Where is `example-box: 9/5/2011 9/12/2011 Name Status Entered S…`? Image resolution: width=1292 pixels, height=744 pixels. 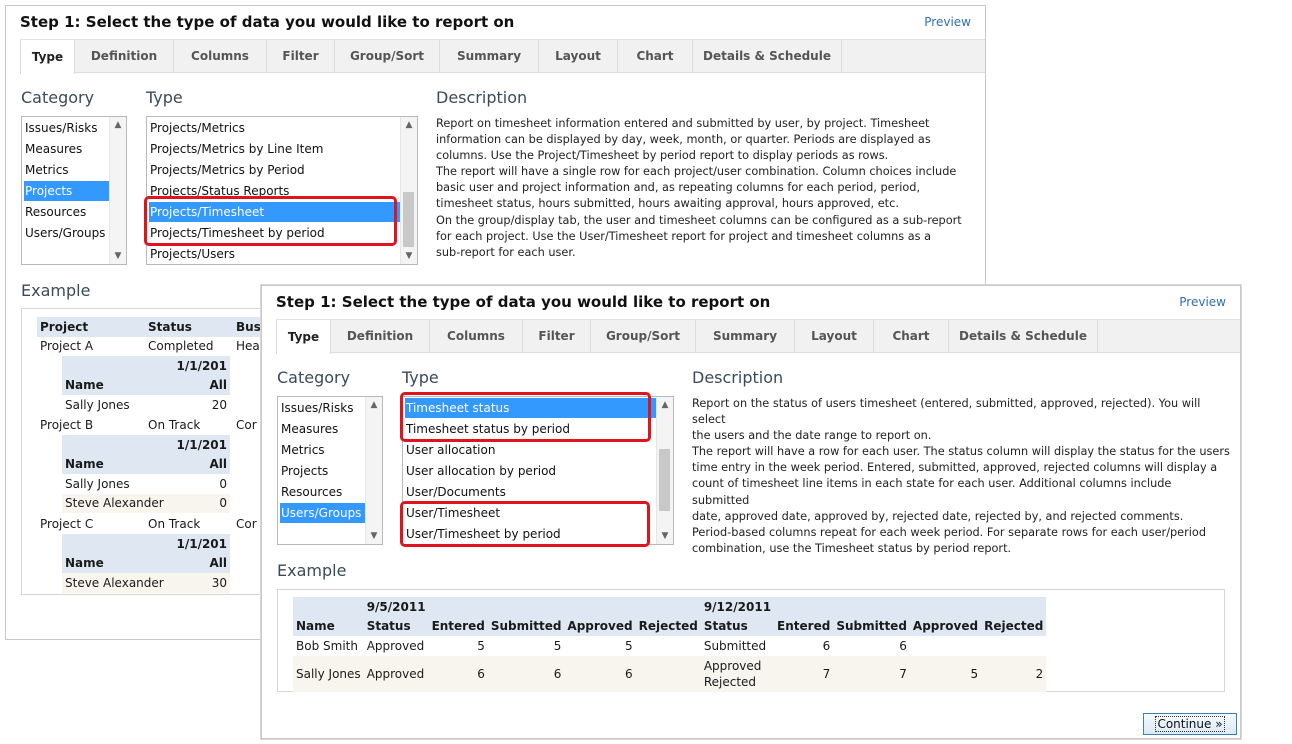
example-box: 9/5/2011 9/12/2011 Name Status Entered S… is located at coordinates (751, 640).